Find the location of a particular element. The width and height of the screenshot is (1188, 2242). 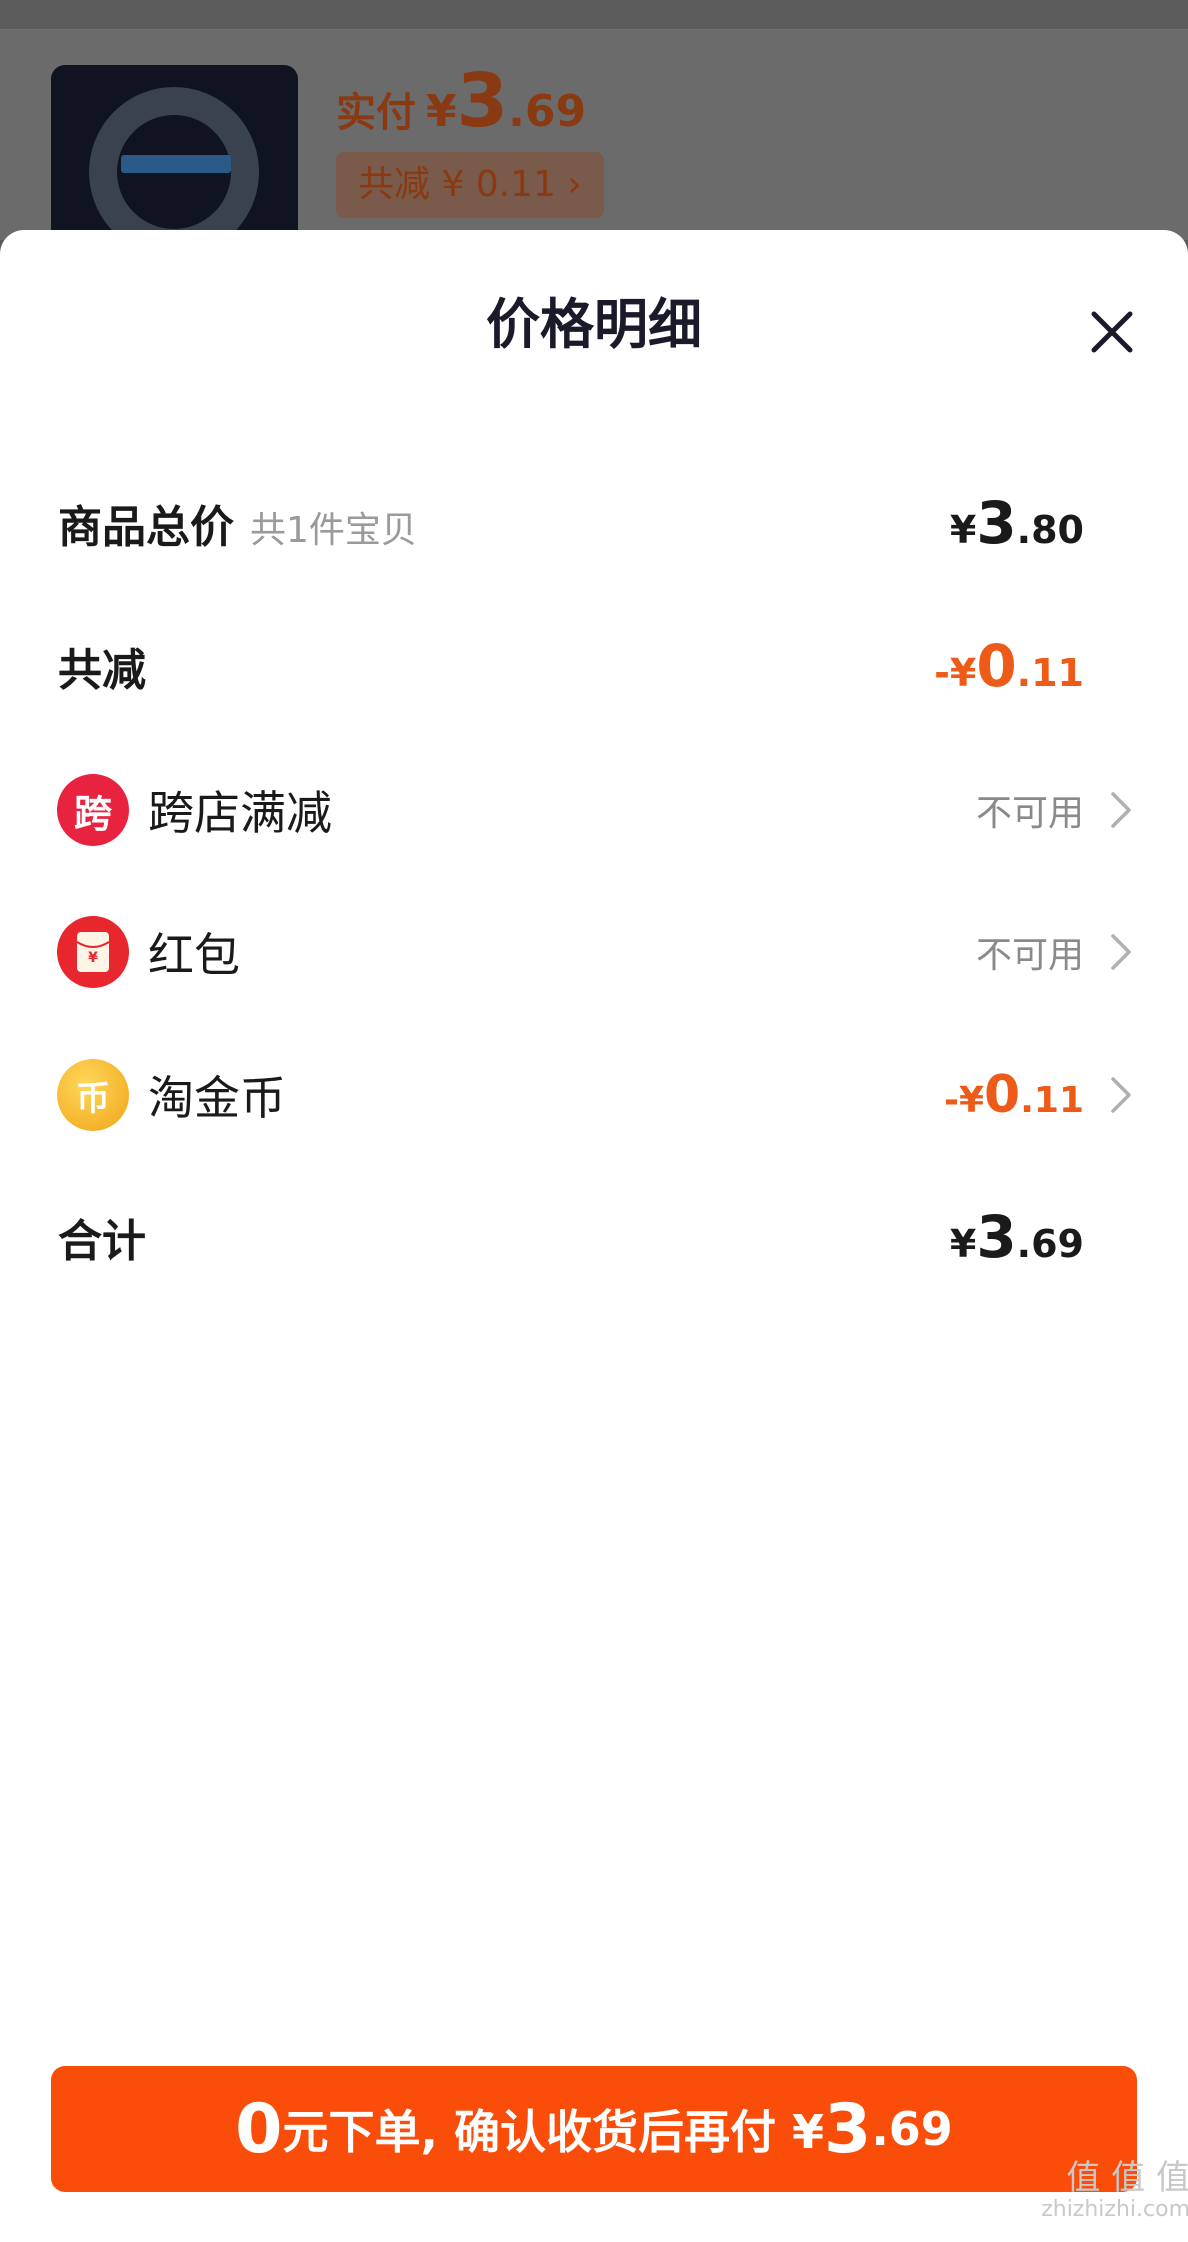

cta-amount-dec: .69 is located at coordinates (912, 2129).